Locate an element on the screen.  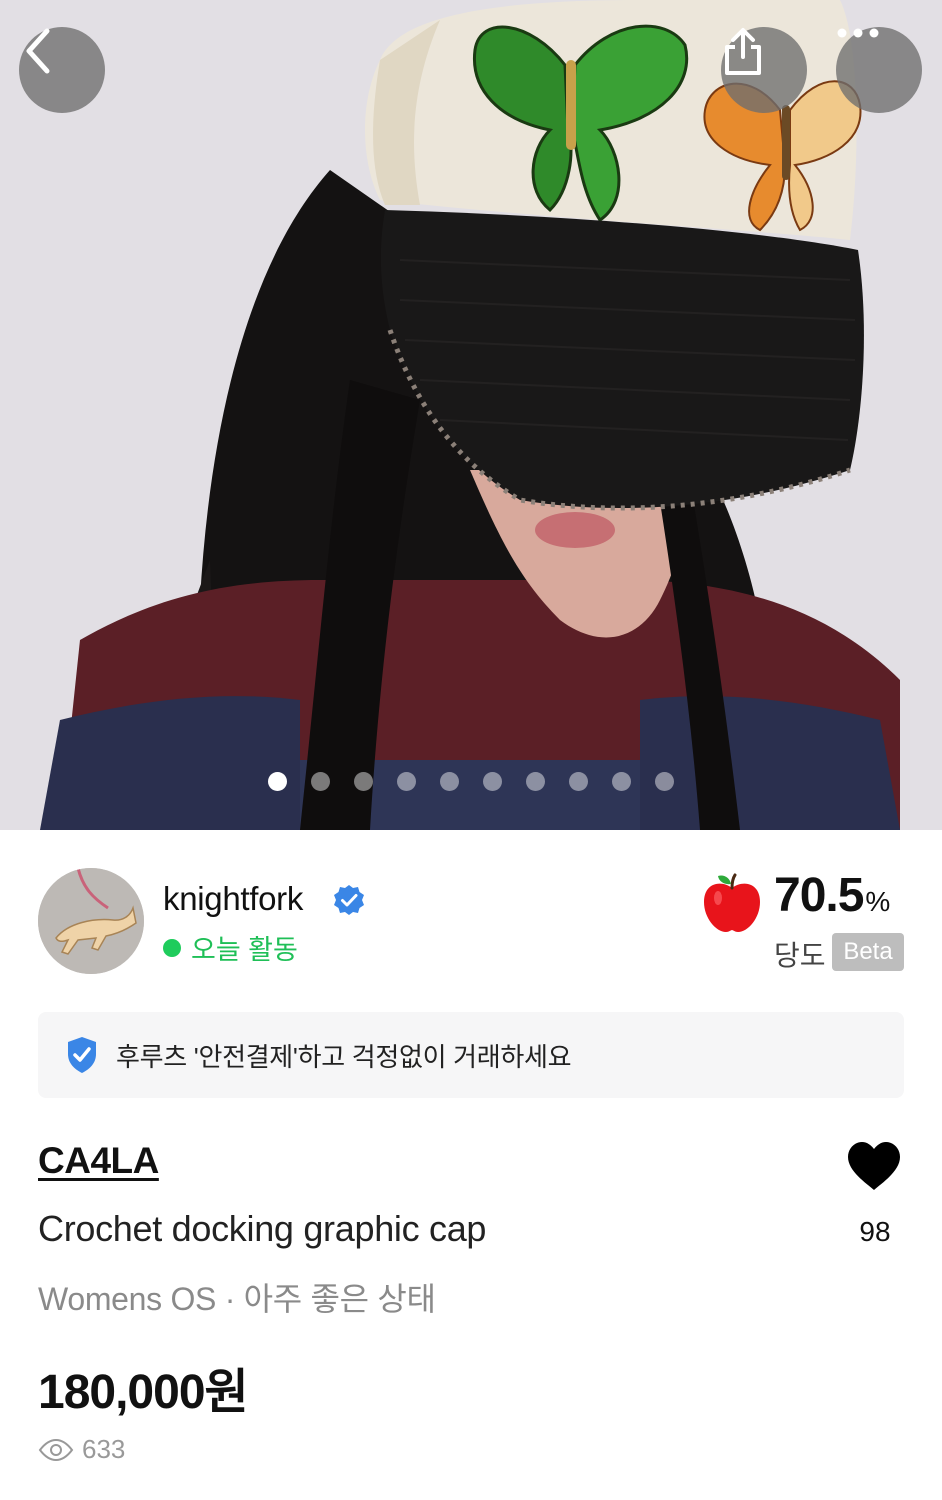
share-button is located at coordinates (764, 70).